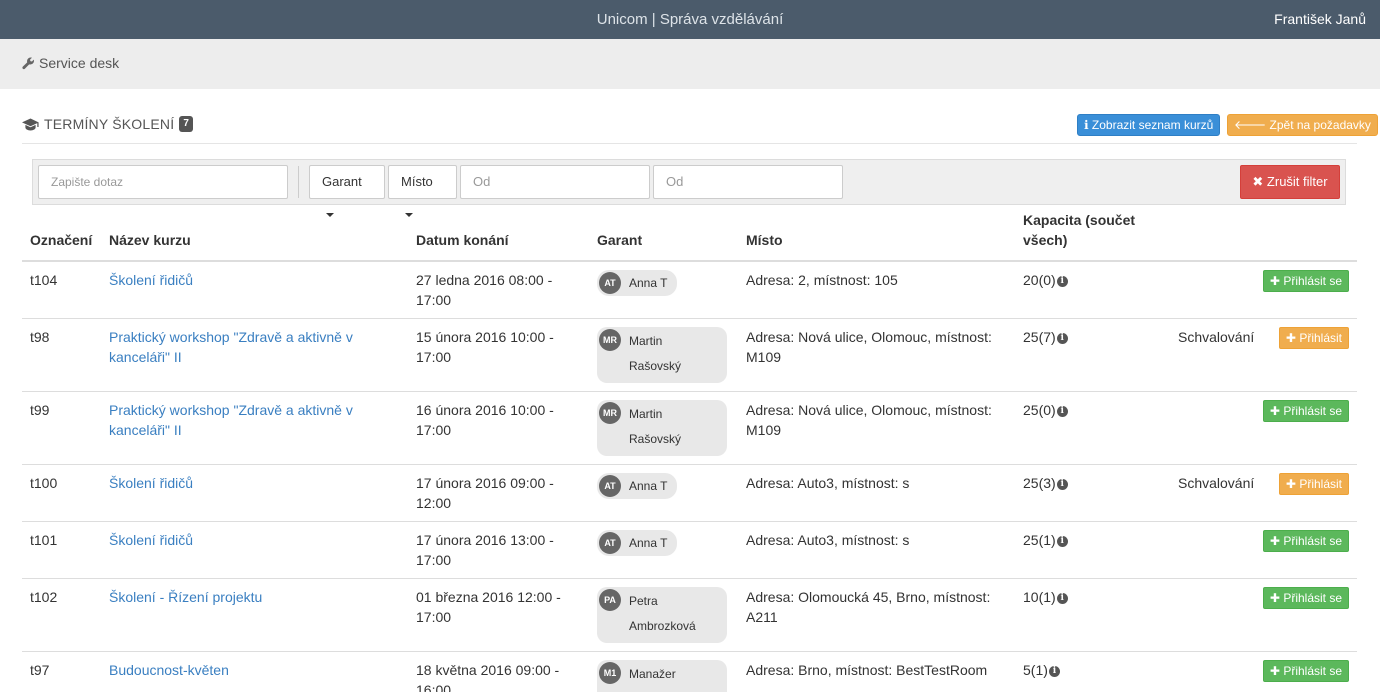 This screenshot has width=1380, height=692. I want to click on cell-date: 16 února 2016 10:00 - 17:00, so click(498, 428).